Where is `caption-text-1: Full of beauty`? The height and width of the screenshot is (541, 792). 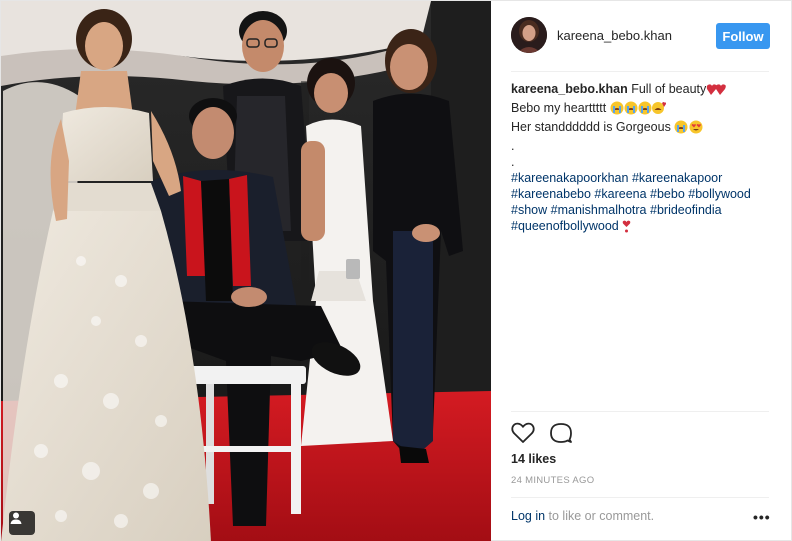
caption-text-1: Full of beauty is located at coordinates (669, 89).